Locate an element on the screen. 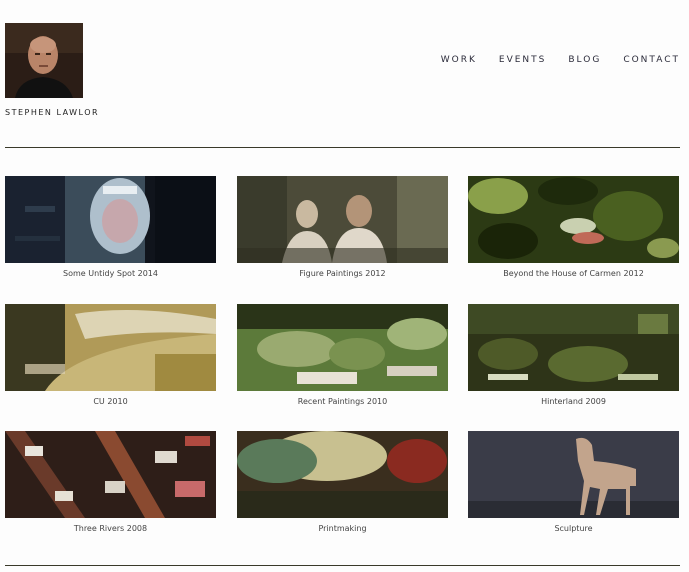 This screenshot has height=572, width=689. gallery-caption: Printmaking is located at coordinates (342, 528).